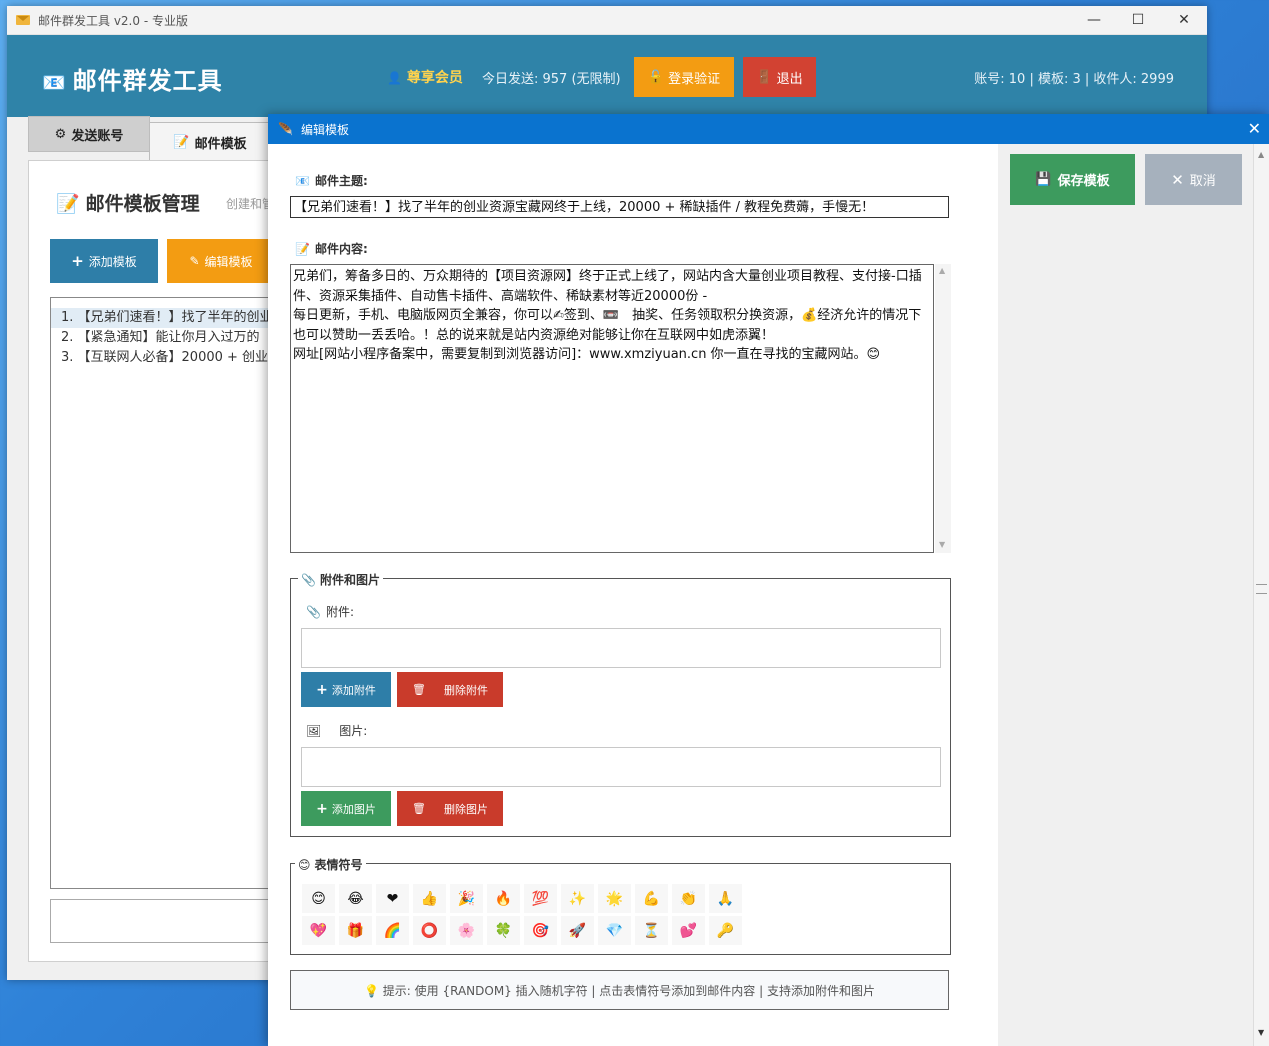  I want to click on emoji-button: 💪, so click(651, 898).